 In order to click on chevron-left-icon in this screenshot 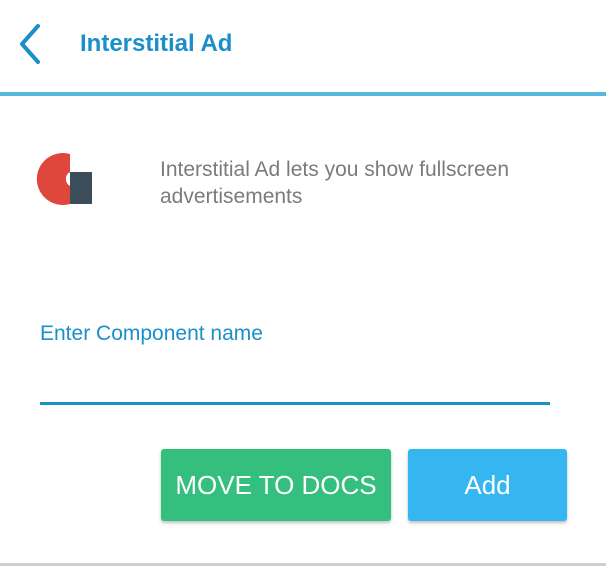, I will do `click(30, 44)`.